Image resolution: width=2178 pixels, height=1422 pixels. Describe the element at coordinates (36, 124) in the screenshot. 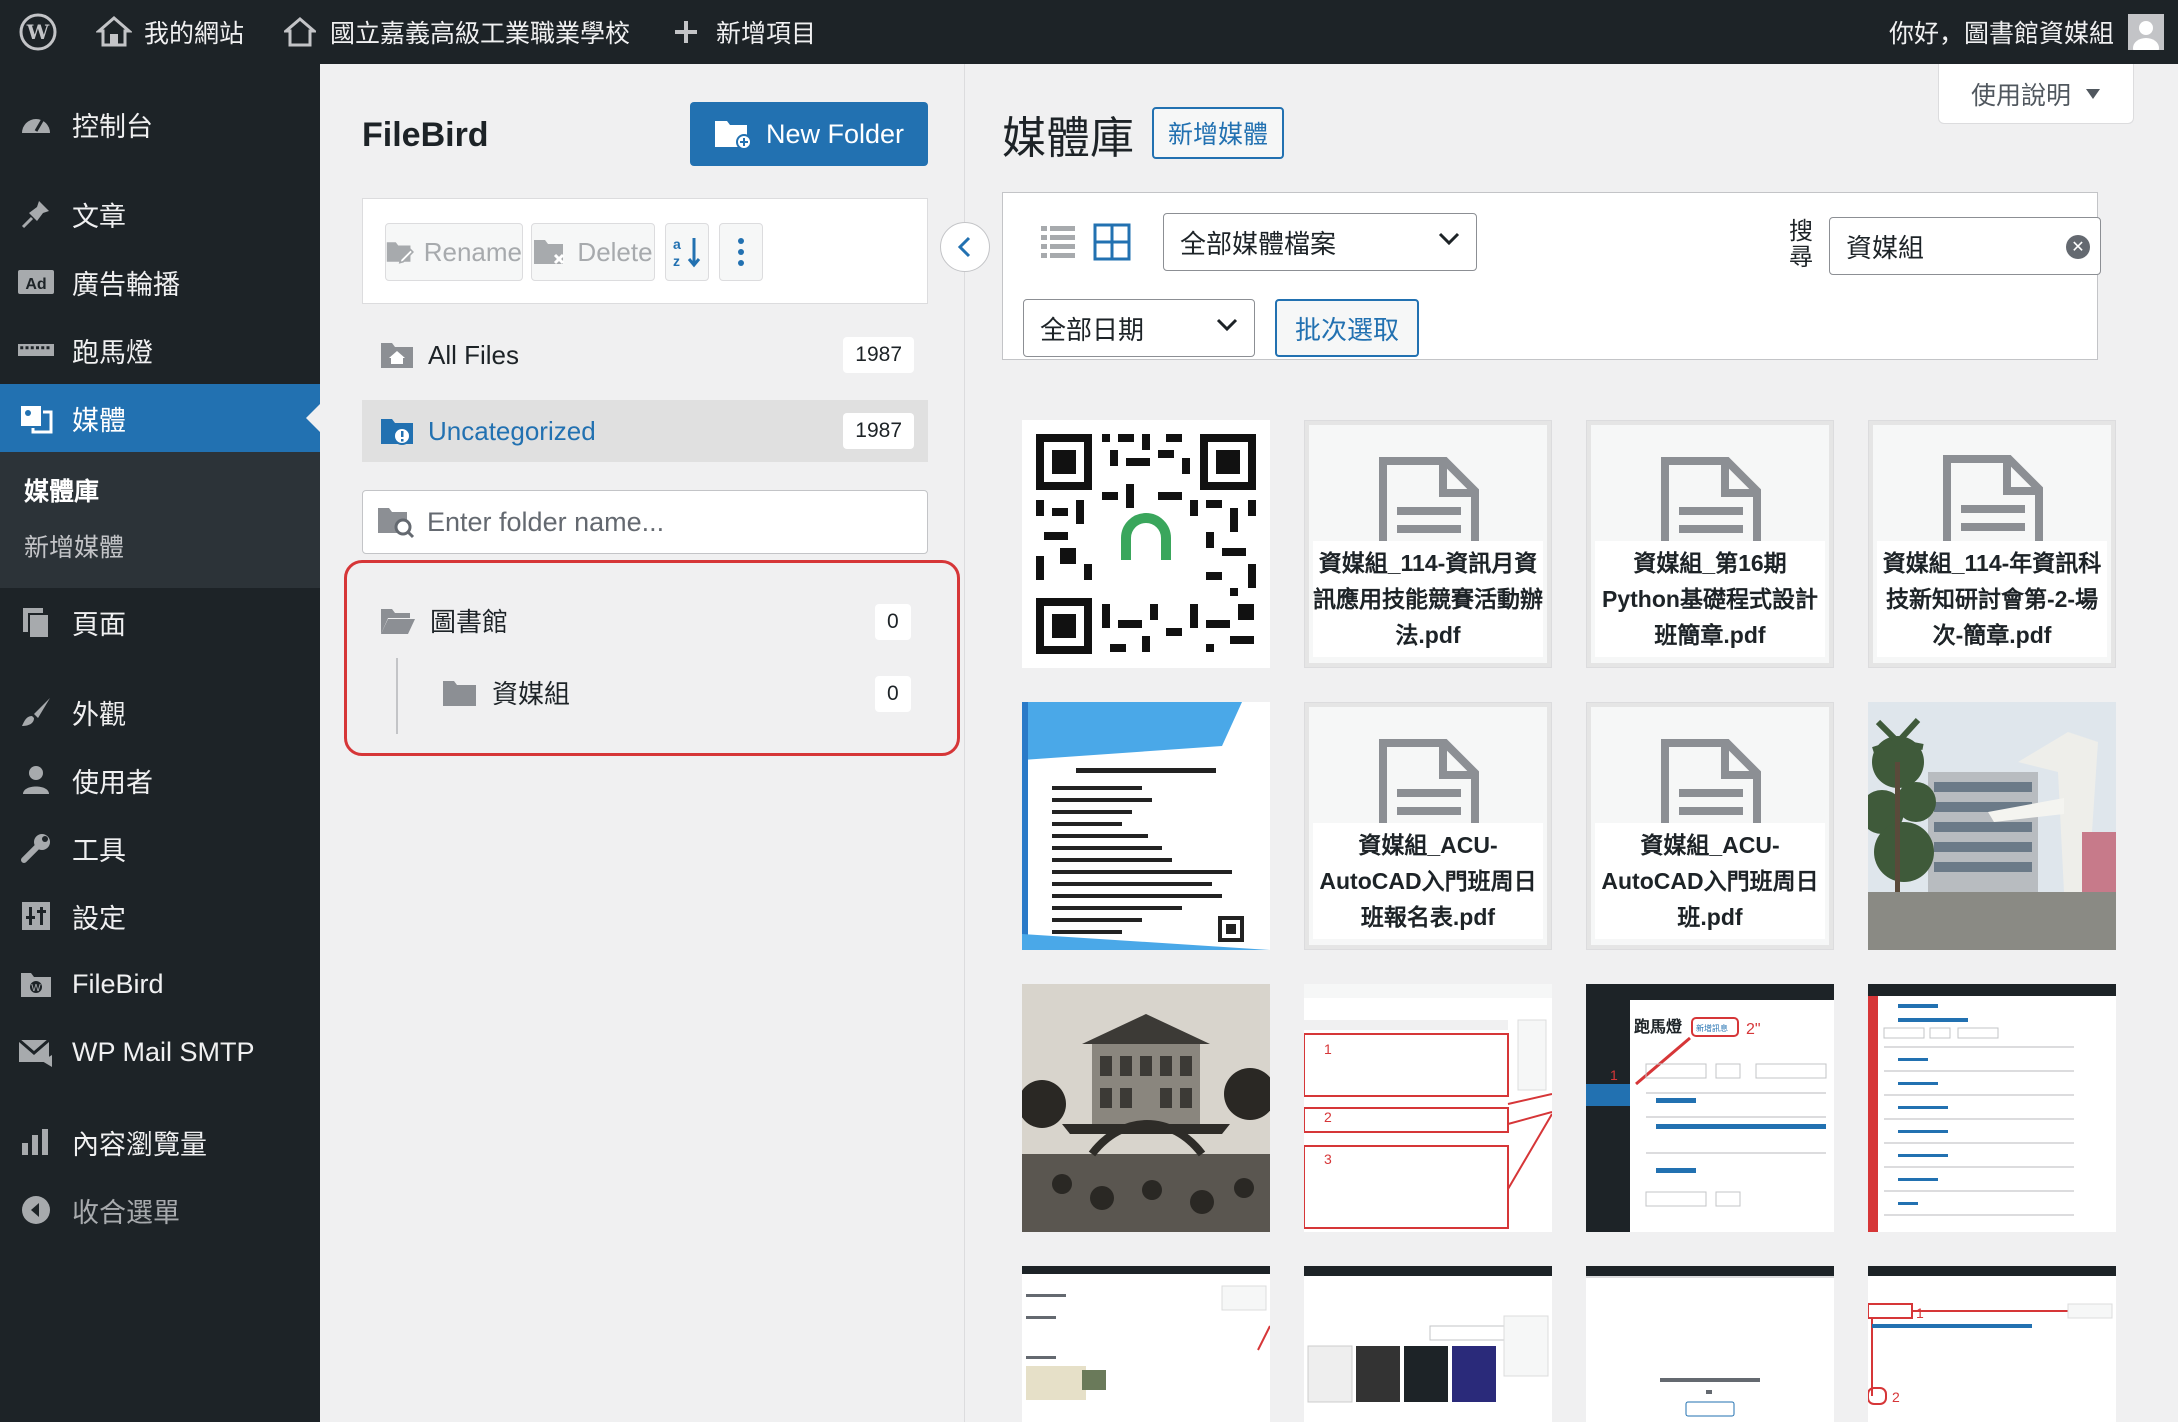

I see `dashboard-icon` at that location.